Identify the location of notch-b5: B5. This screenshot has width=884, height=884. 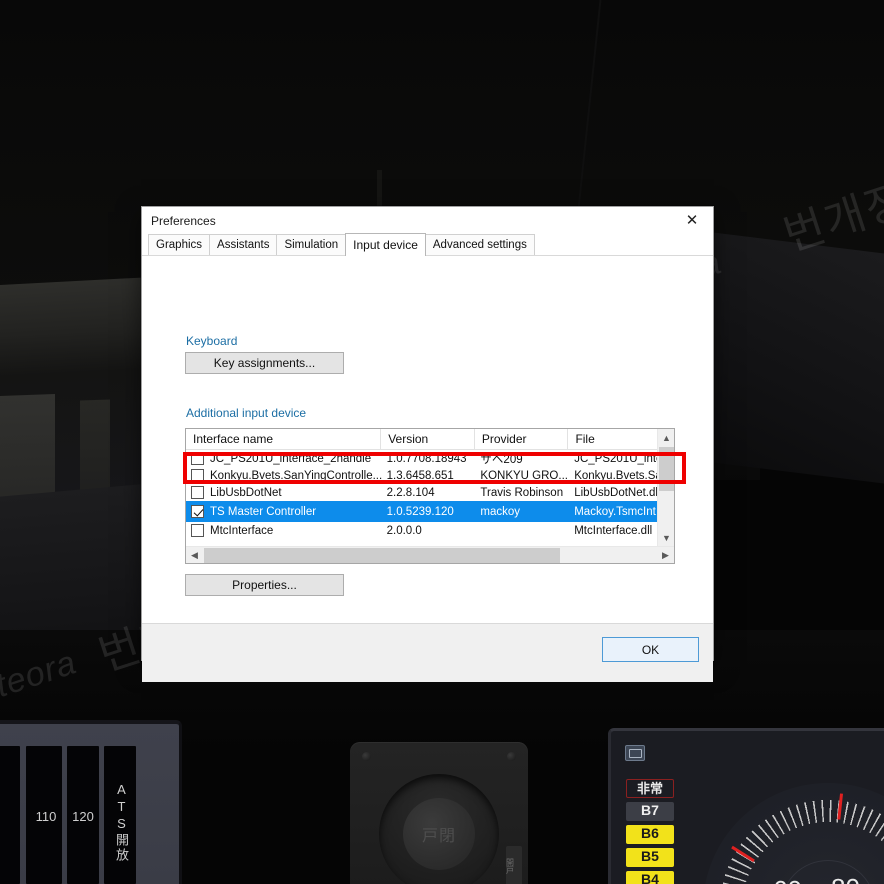
(650, 857).